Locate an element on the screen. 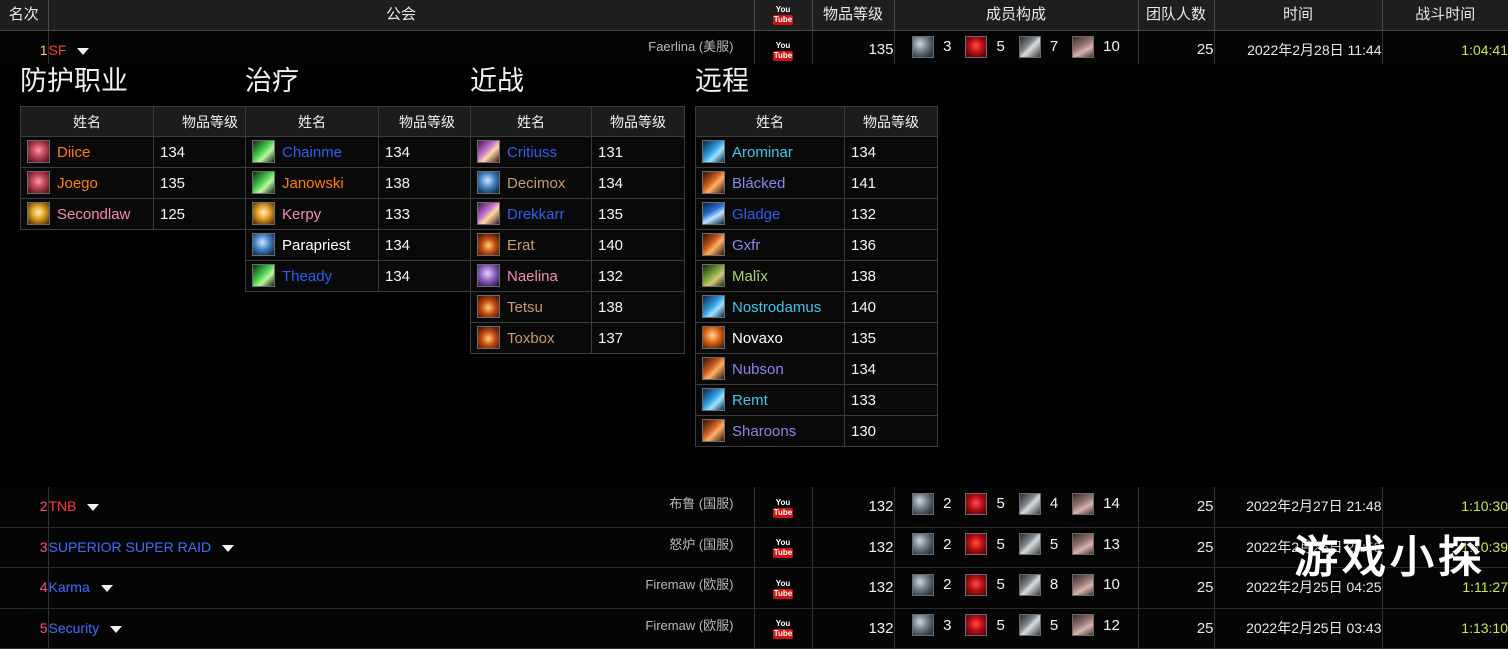  player-name: Nostrodamus is located at coordinates (776, 307).